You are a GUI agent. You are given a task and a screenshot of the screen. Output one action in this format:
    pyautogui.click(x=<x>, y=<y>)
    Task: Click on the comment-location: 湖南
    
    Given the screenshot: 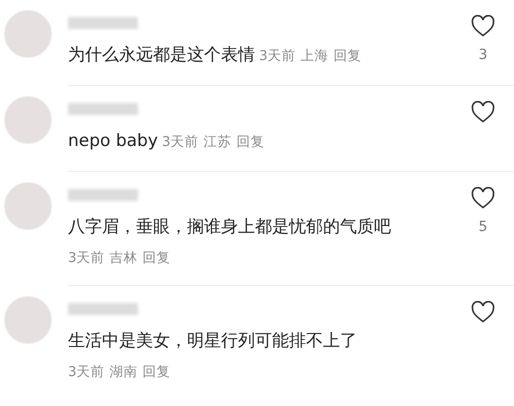 What is the action you would take?
    pyautogui.click(x=124, y=372)
    